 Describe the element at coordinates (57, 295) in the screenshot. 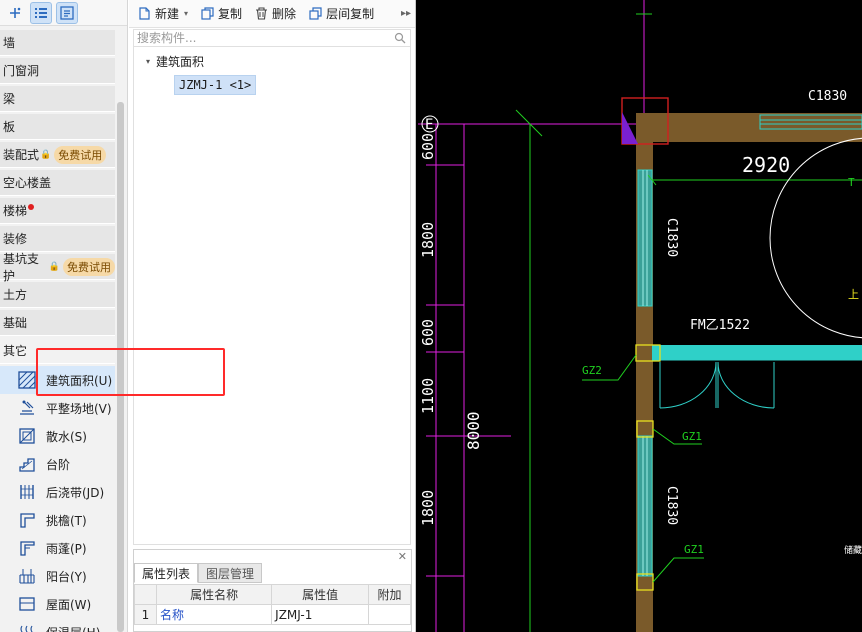

I see `category-earthwork: 土方` at that location.